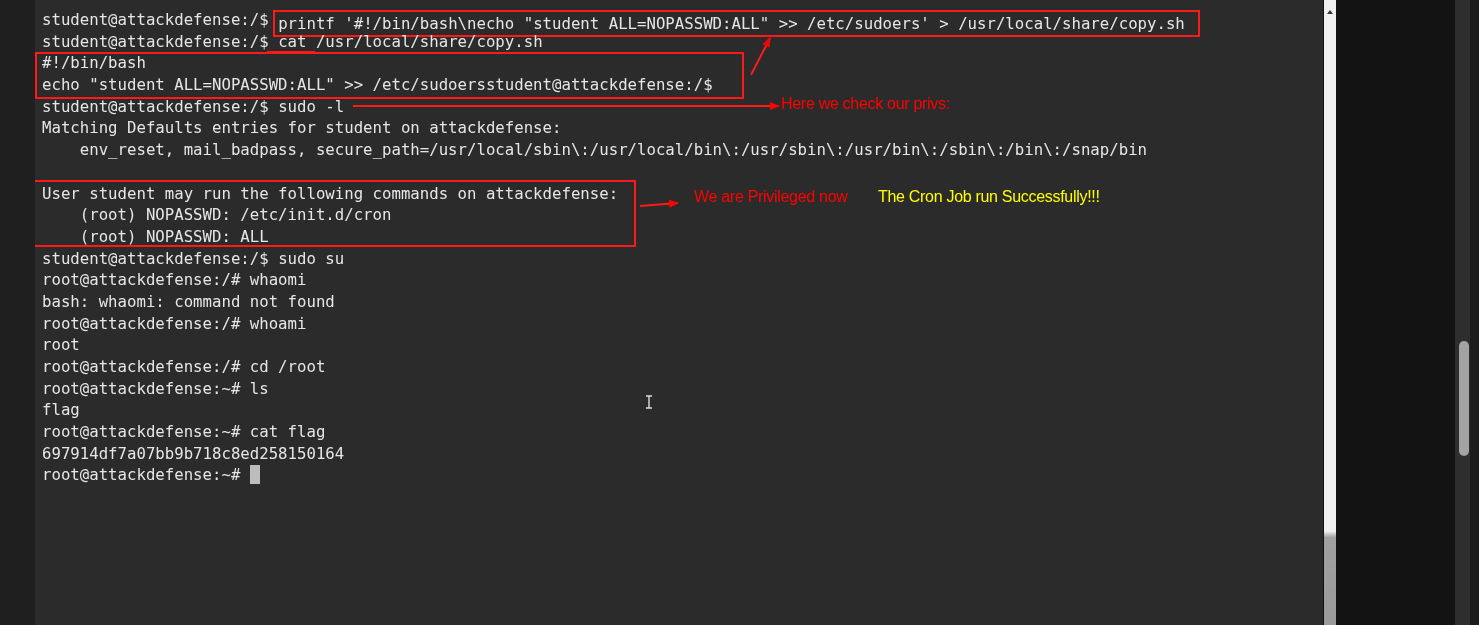  What do you see at coordinates (330, 193) in the screenshot?
I see `terminal-output: User student may run the following commands on attackdefense:` at bounding box center [330, 193].